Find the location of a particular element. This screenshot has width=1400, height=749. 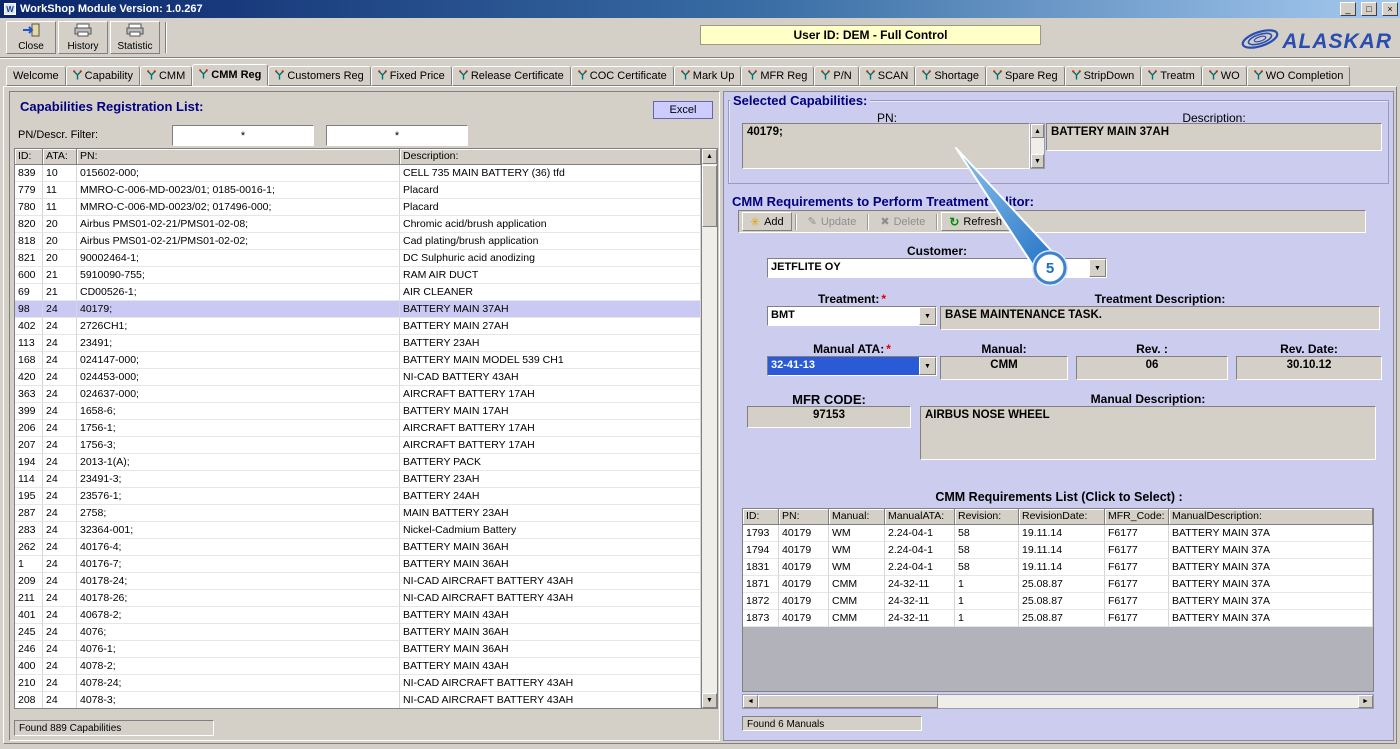

capability-row: 283 24 32364-001; Nickel-Cadmium Battery is located at coordinates (358, 530).